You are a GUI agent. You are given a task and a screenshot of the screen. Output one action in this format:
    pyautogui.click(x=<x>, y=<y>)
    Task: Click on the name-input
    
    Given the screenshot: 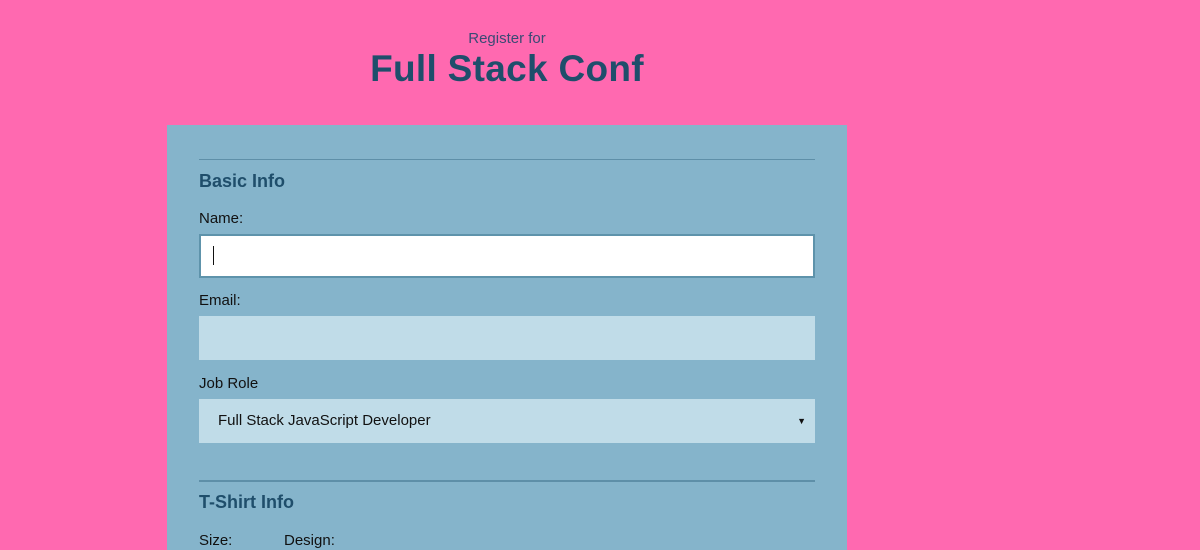 What is the action you would take?
    pyautogui.click(x=507, y=256)
    